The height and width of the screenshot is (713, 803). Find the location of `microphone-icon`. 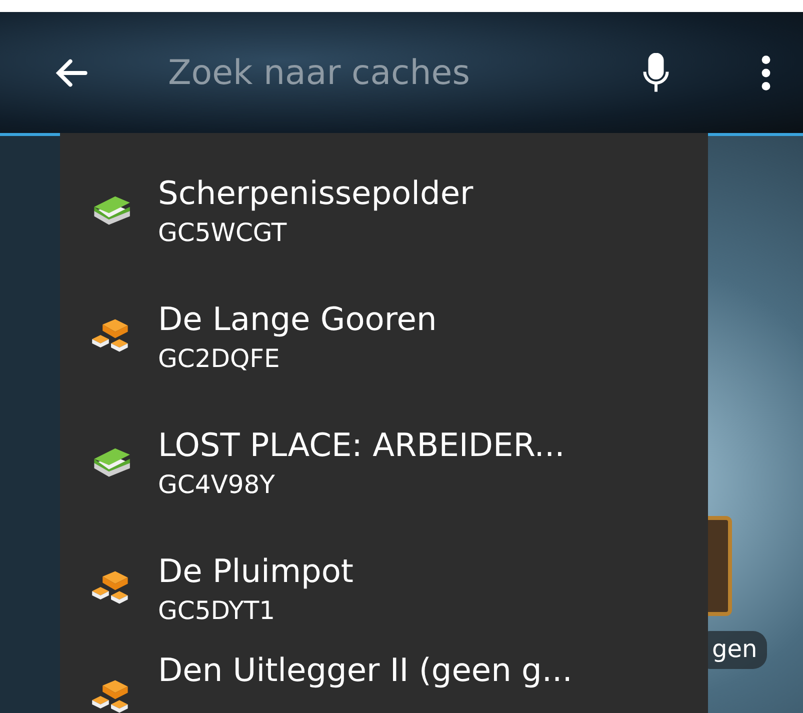

microphone-icon is located at coordinates (656, 72).